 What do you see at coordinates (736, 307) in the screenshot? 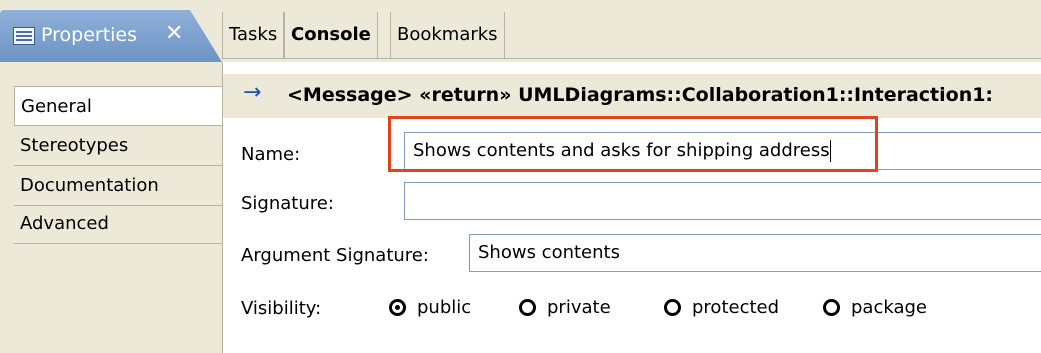
I see `visibility-radio-label: protected` at bounding box center [736, 307].